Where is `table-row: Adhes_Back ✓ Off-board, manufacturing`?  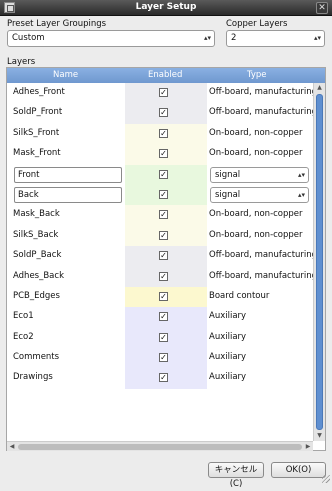 table-row: Adhes_Back ✓ Off-board, manufacturing is located at coordinates (162, 276).